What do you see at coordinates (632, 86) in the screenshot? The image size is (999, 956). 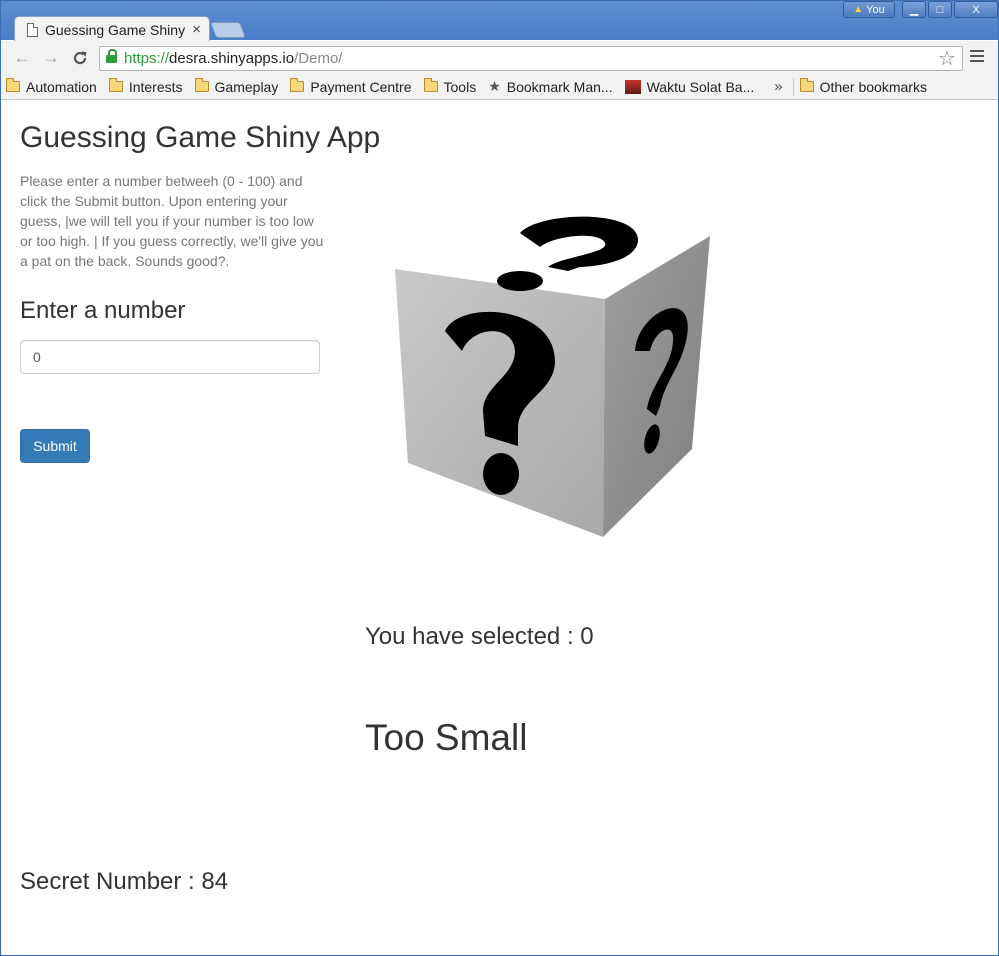 I see `site-favicon-icon` at bounding box center [632, 86].